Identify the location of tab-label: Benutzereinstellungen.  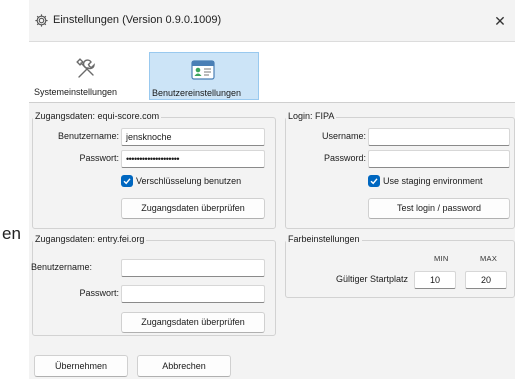
(197, 93).